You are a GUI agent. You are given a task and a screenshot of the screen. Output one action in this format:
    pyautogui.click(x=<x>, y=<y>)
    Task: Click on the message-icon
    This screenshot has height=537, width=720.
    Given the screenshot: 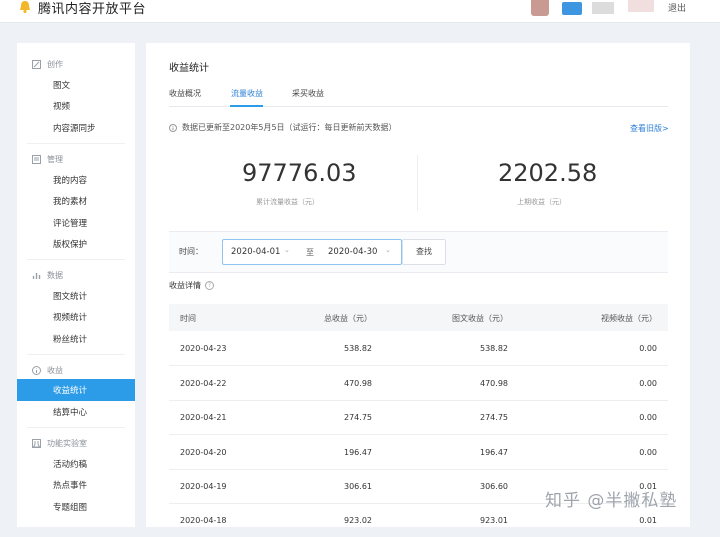 What is the action you would take?
    pyautogui.click(x=572, y=8)
    